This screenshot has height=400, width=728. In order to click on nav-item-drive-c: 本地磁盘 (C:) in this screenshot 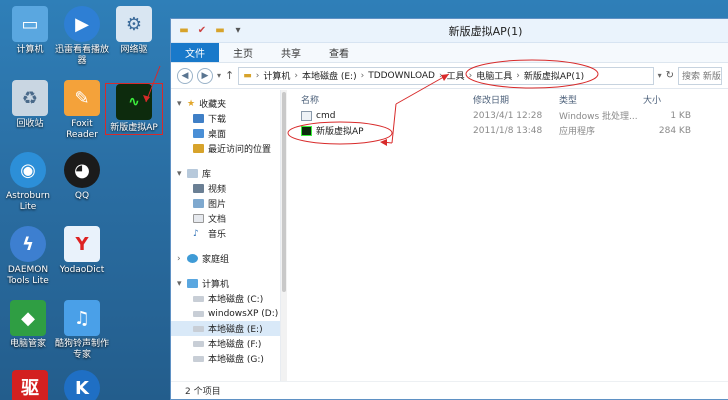, I will do `click(225, 298)`.